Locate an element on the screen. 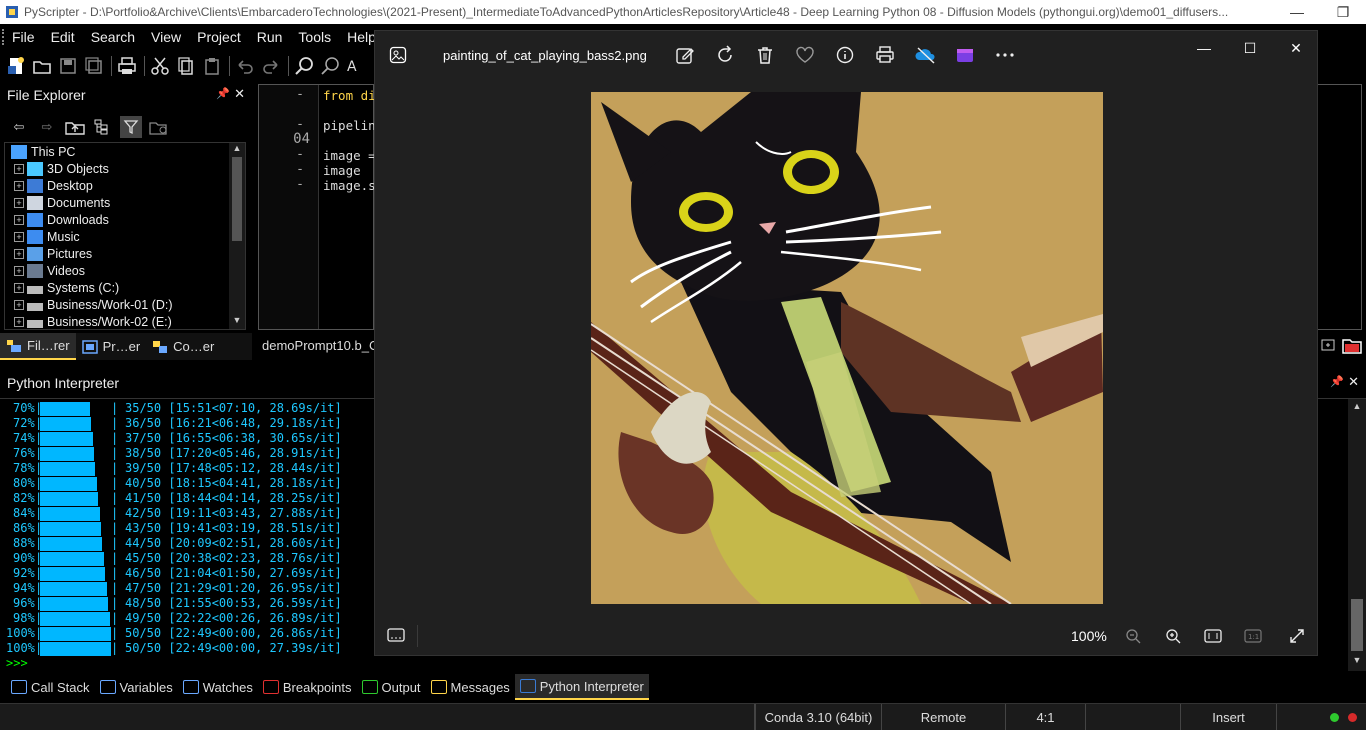 Image resolution: width=1366 pixels, height=730 pixels. tab-file-explorer: Fil…rer is located at coordinates (38, 346).